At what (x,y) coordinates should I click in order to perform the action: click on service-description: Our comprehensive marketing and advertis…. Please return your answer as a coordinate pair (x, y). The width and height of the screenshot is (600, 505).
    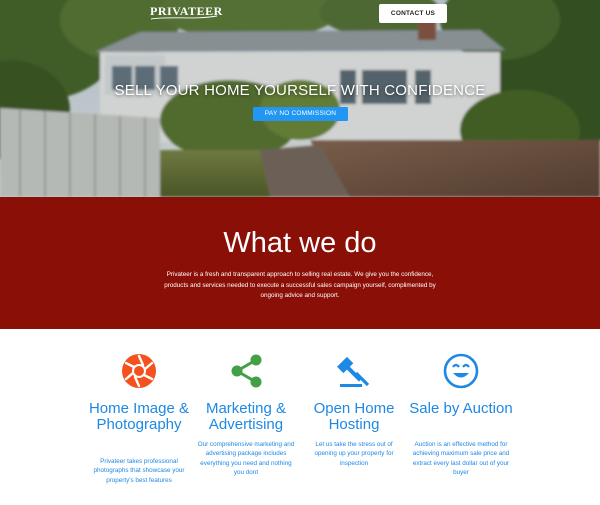
    Looking at the image, I should click on (246, 458).